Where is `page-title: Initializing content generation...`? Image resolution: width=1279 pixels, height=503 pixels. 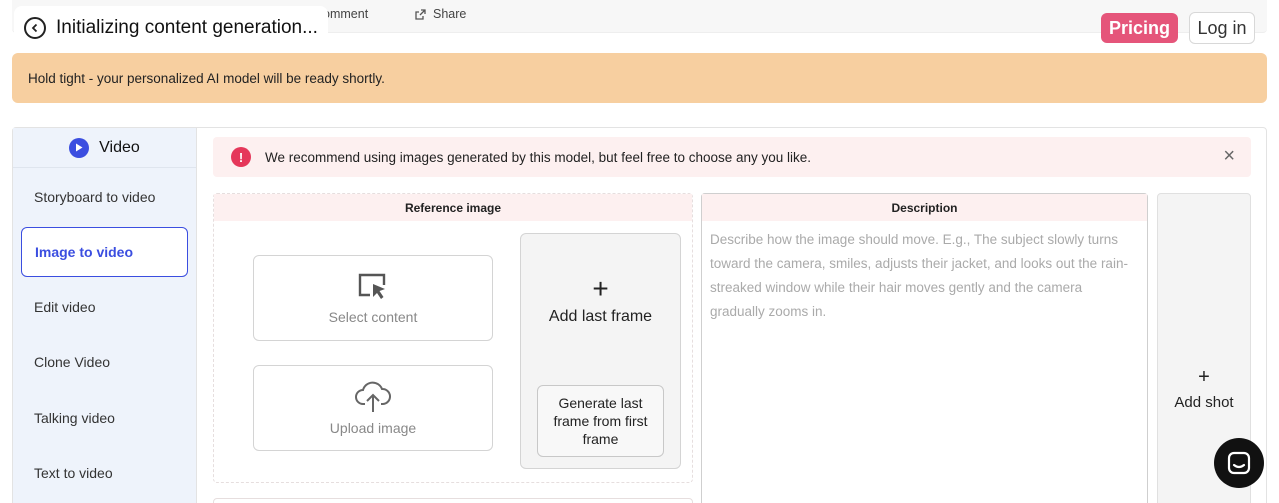 page-title: Initializing content generation... is located at coordinates (187, 27).